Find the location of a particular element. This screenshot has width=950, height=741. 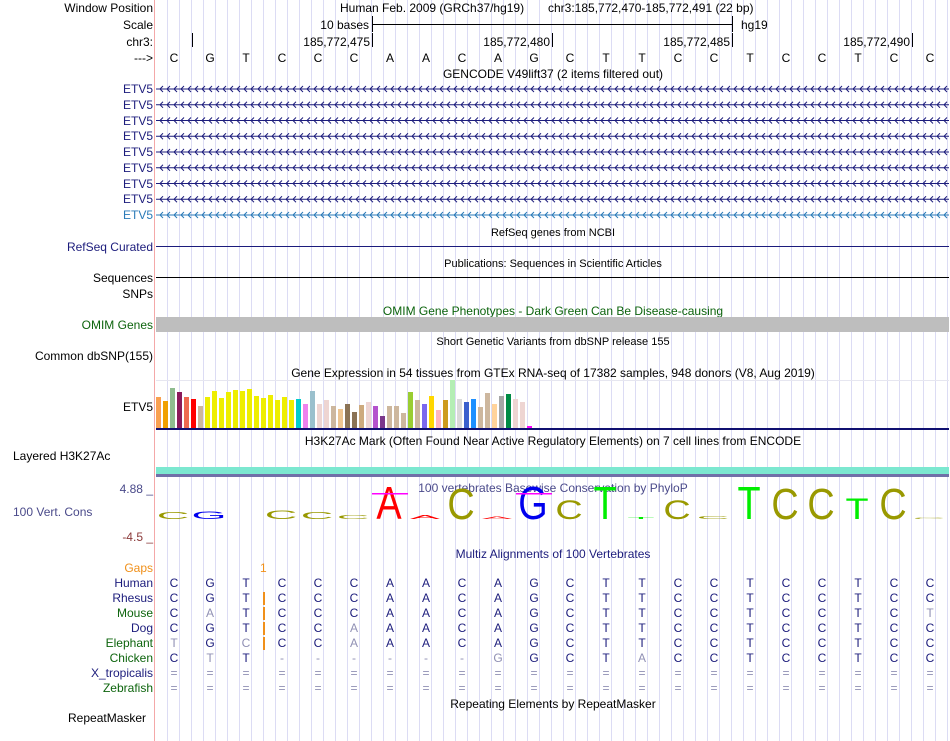

species-label: Chicken is located at coordinates (131, 658).